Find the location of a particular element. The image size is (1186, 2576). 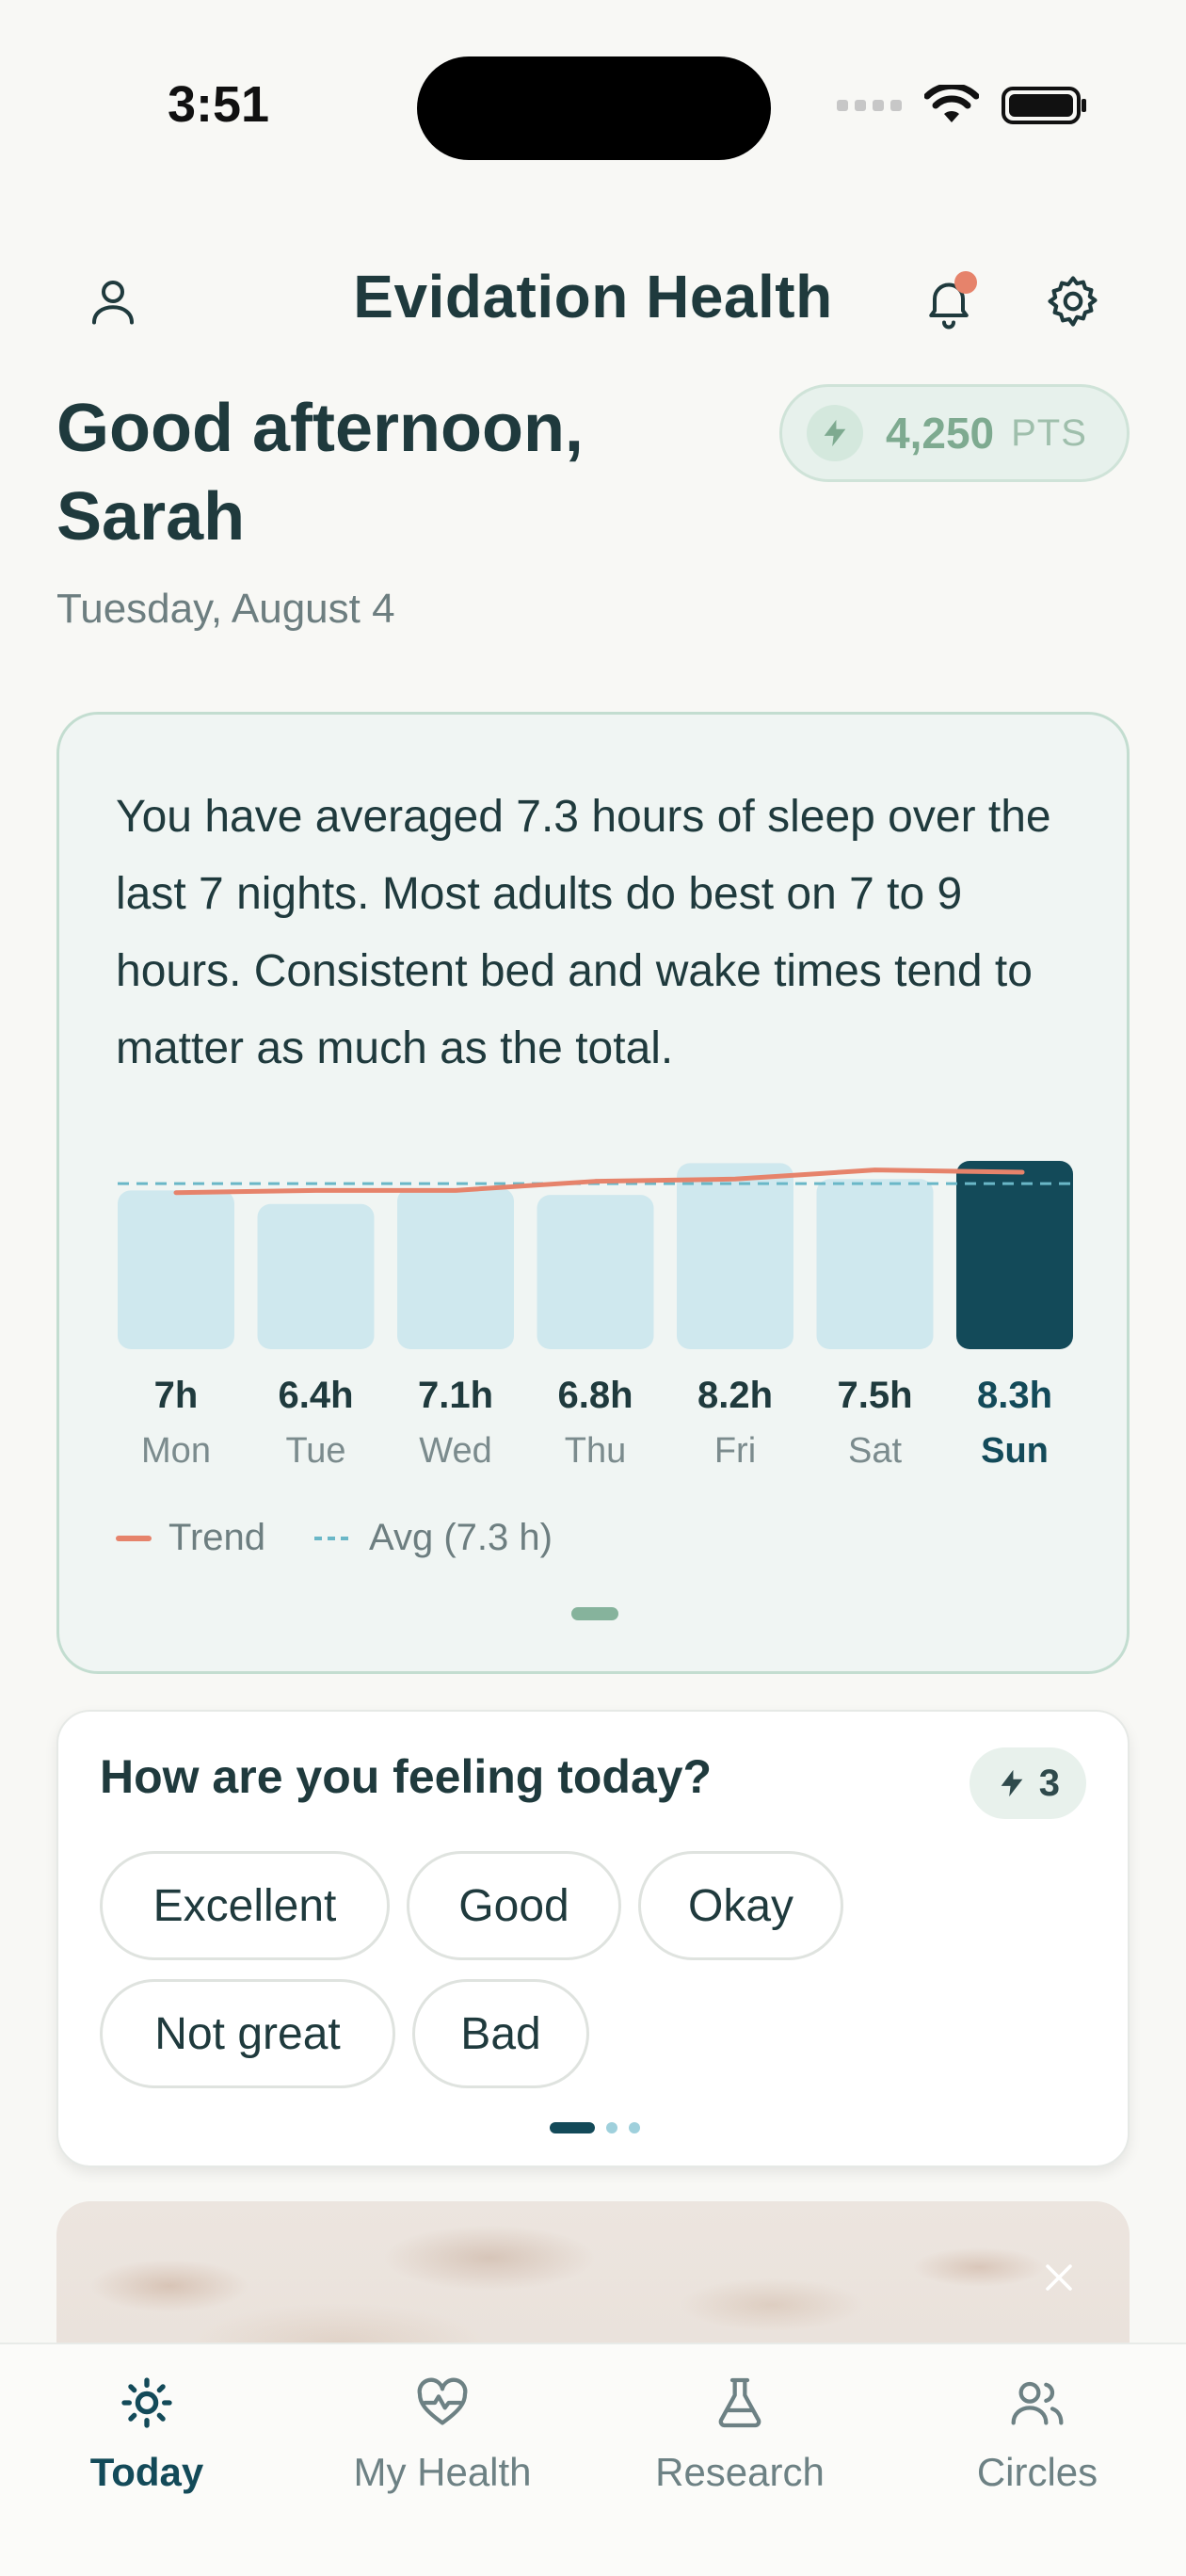

sleep-bar-fri is located at coordinates (735, 1256).